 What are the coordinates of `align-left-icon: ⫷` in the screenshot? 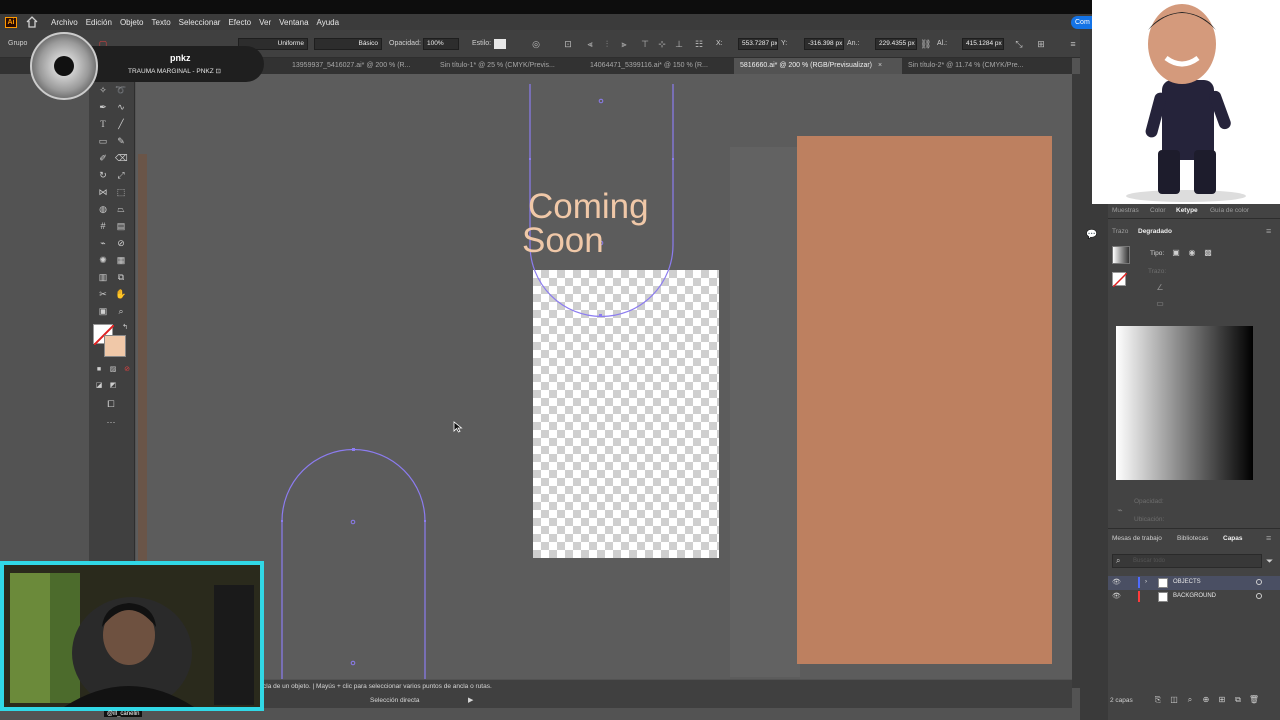 It's located at (590, 44).